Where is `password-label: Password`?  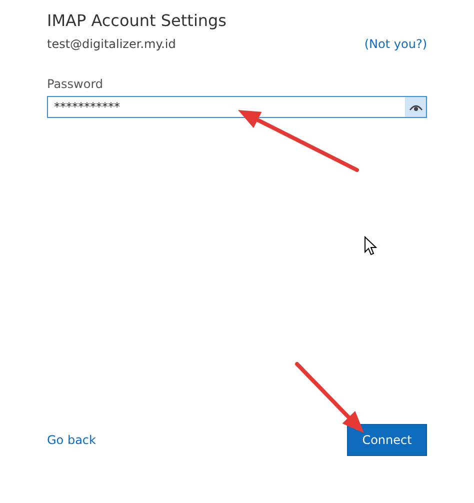
password-label: Password is located at coordinates (75, 84).